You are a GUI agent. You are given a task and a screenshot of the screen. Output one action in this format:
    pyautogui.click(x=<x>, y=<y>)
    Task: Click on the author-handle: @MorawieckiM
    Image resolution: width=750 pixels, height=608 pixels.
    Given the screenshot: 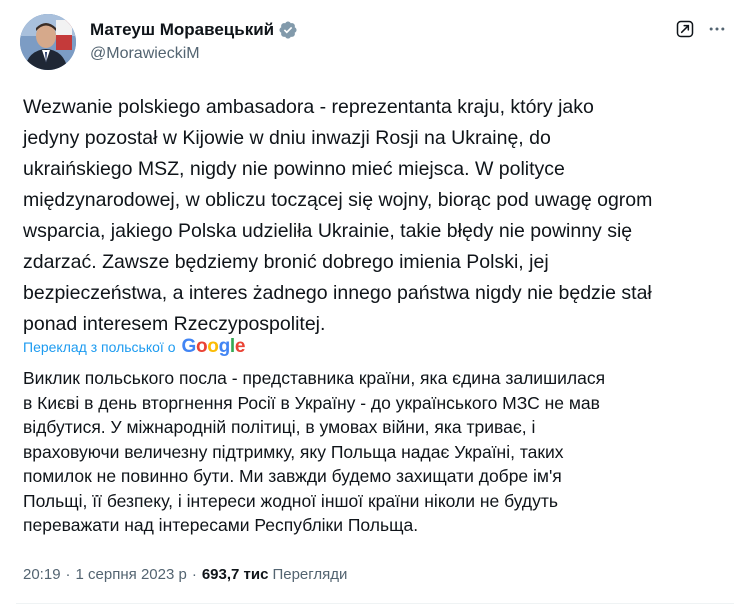 What is the action you would take?
    pyautogui.click(x=145, y=54)
    